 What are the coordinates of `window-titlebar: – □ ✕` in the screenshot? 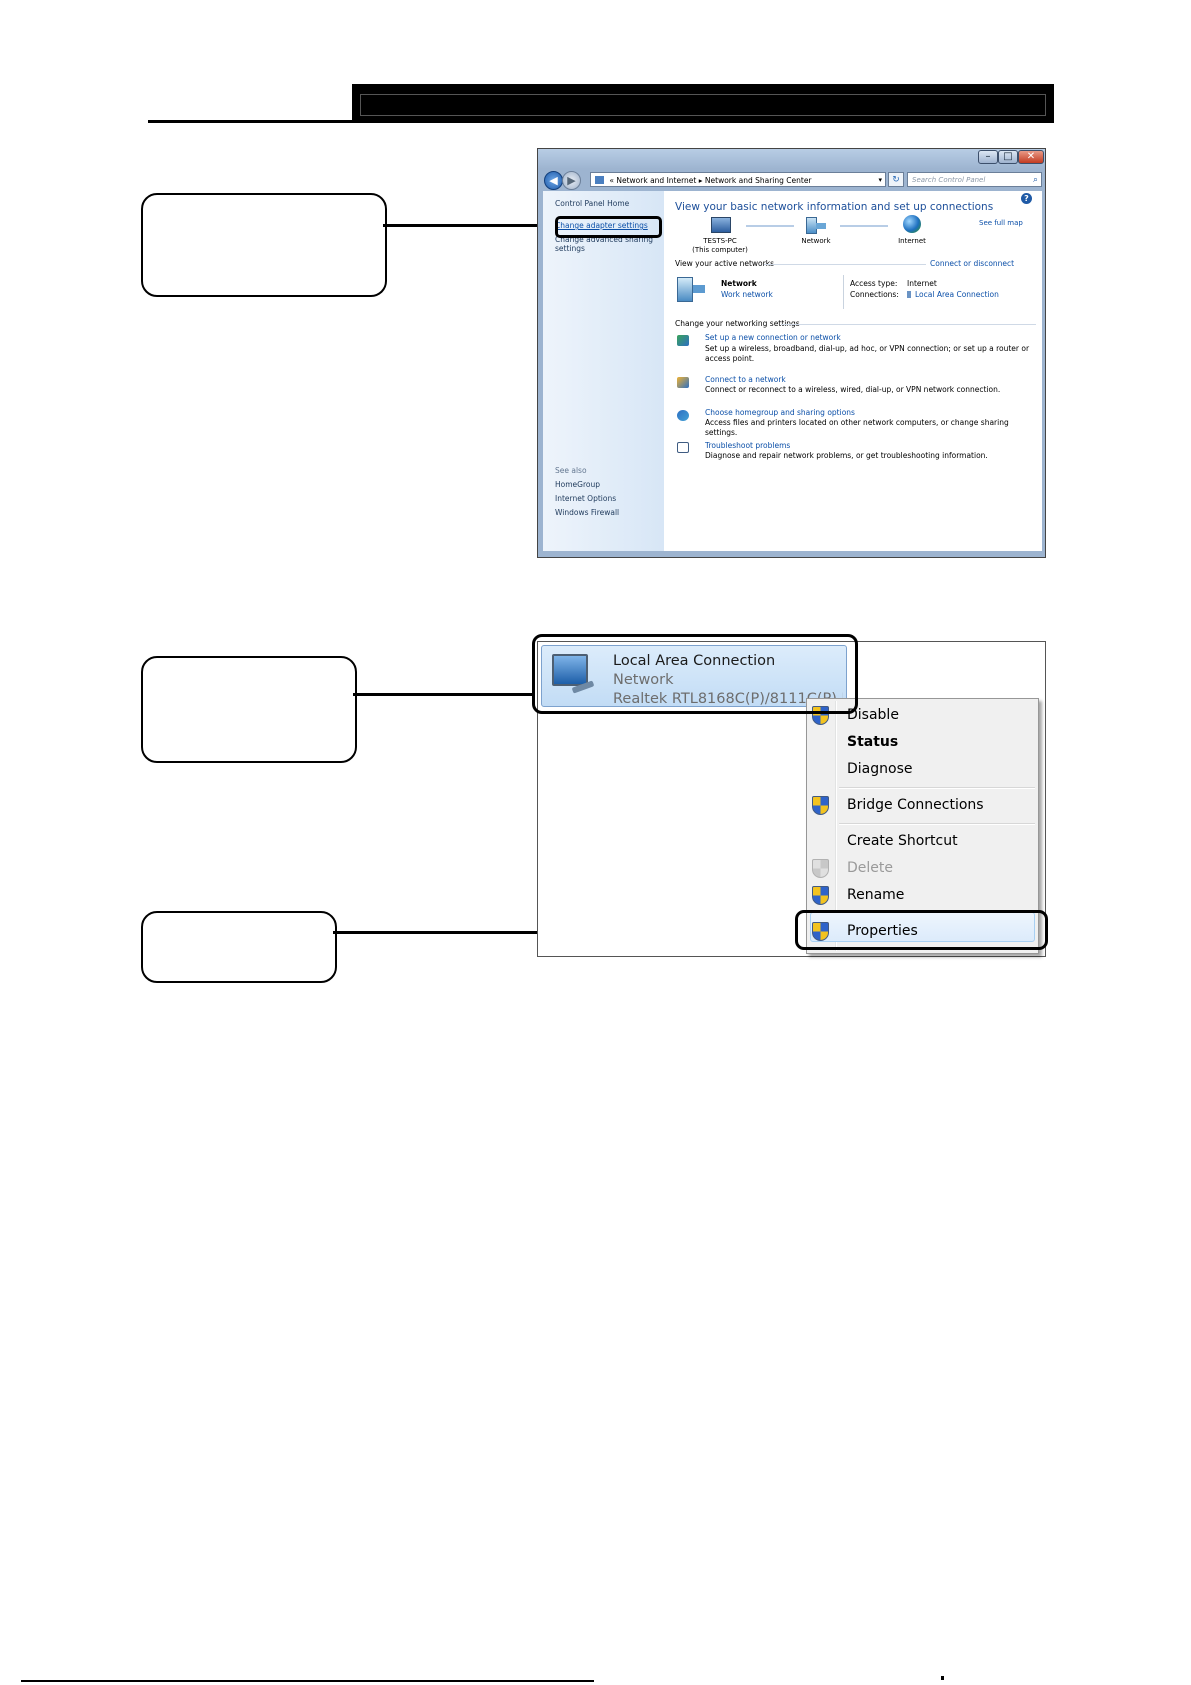 It's located at (791, 159).